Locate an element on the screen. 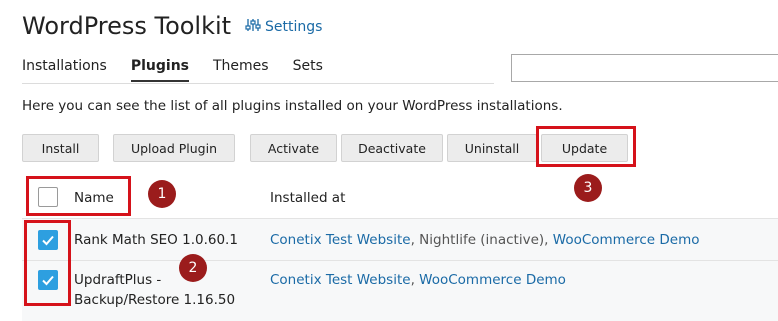  highlight-box-update is located at coordinates (586, 146).